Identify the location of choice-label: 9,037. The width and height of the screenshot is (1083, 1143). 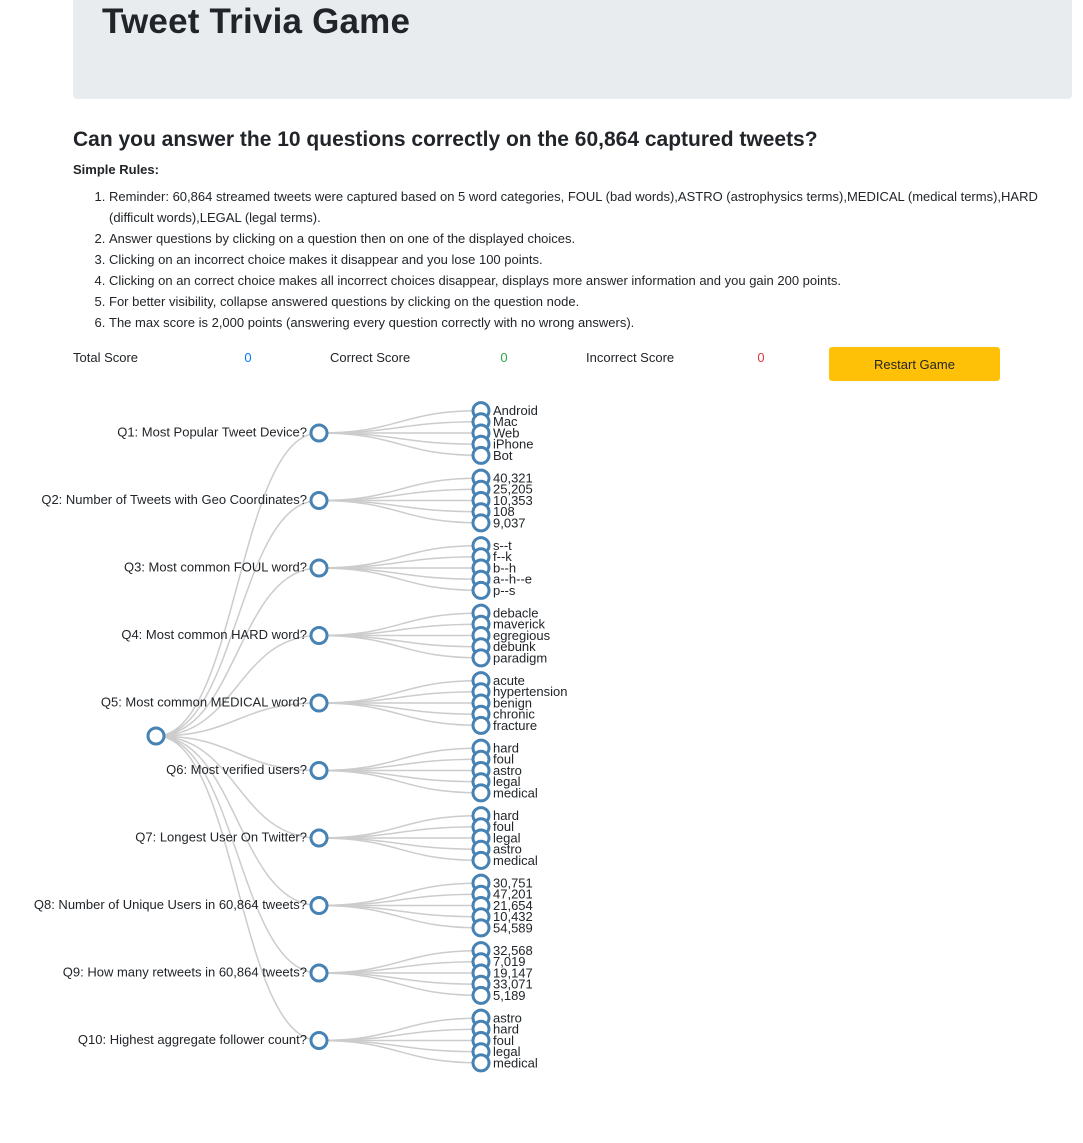
(509, 522).